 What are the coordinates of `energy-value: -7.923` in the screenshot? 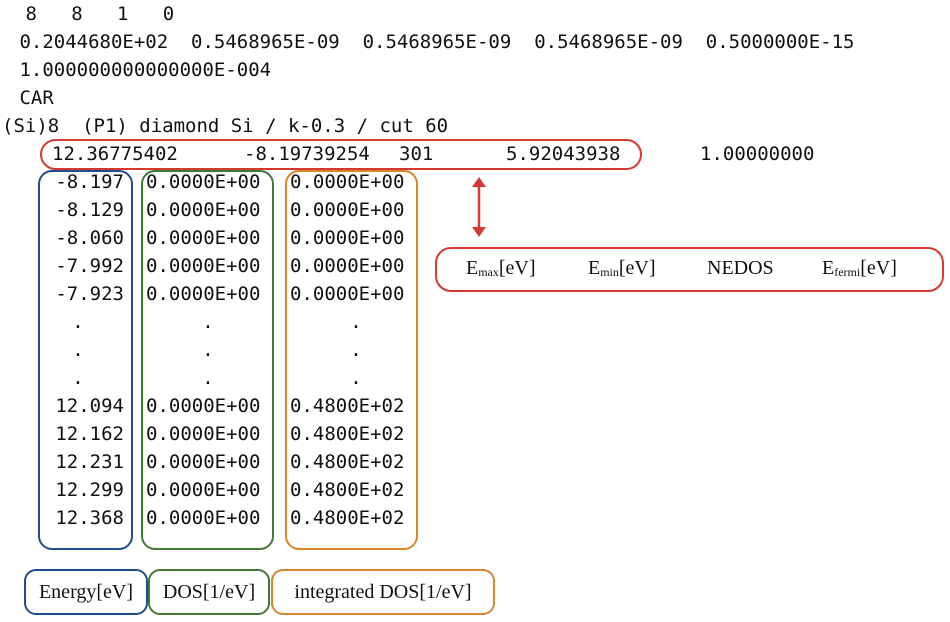 It's located at (89, 294).